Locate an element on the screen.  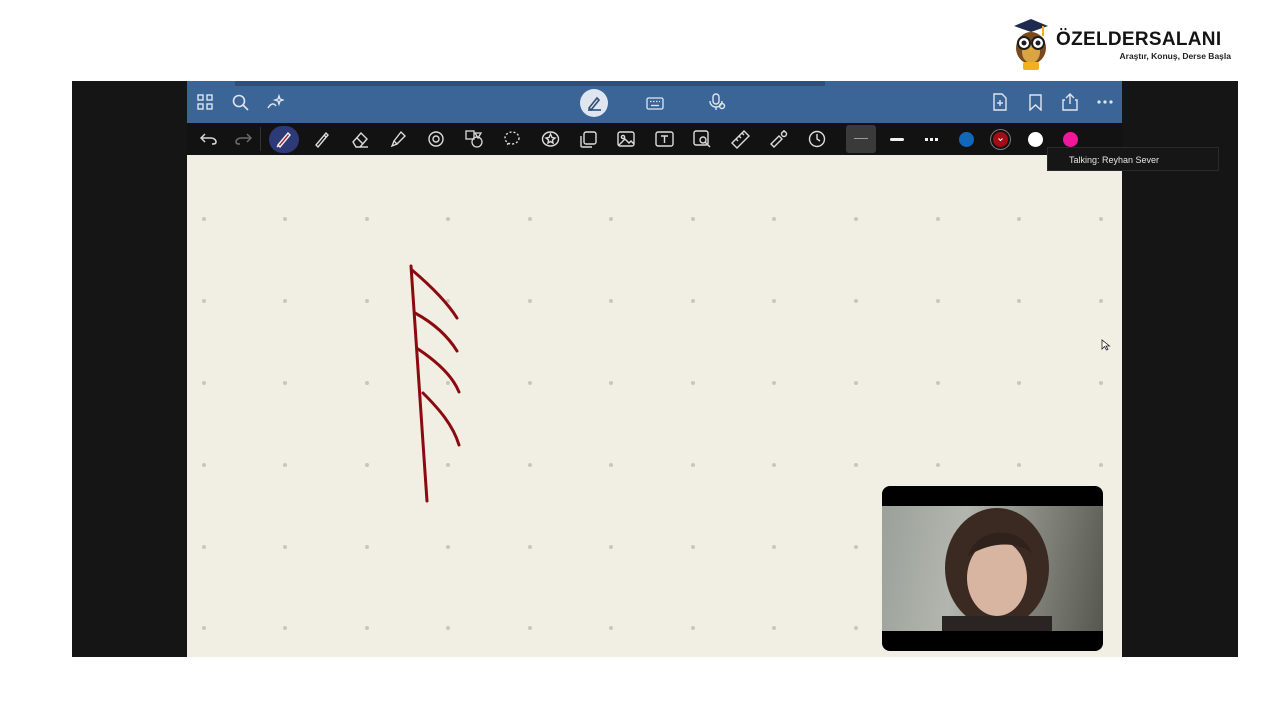
toolbar-divider is located at coordinates (260, 139).